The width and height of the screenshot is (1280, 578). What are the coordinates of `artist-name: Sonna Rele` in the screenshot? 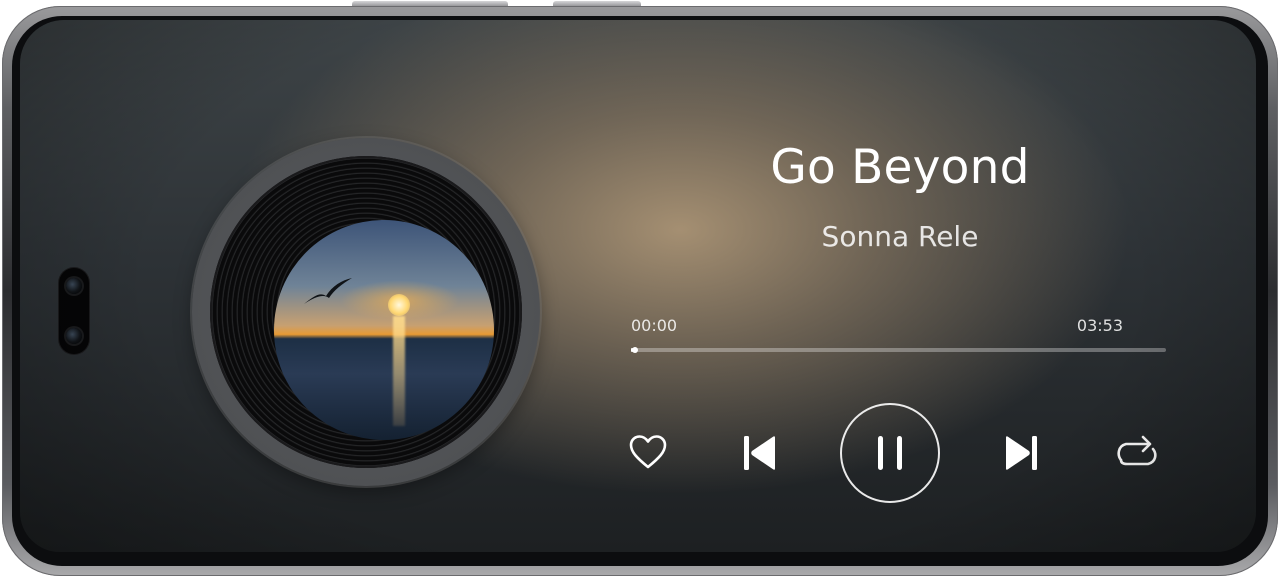 It's located at (900, 236).